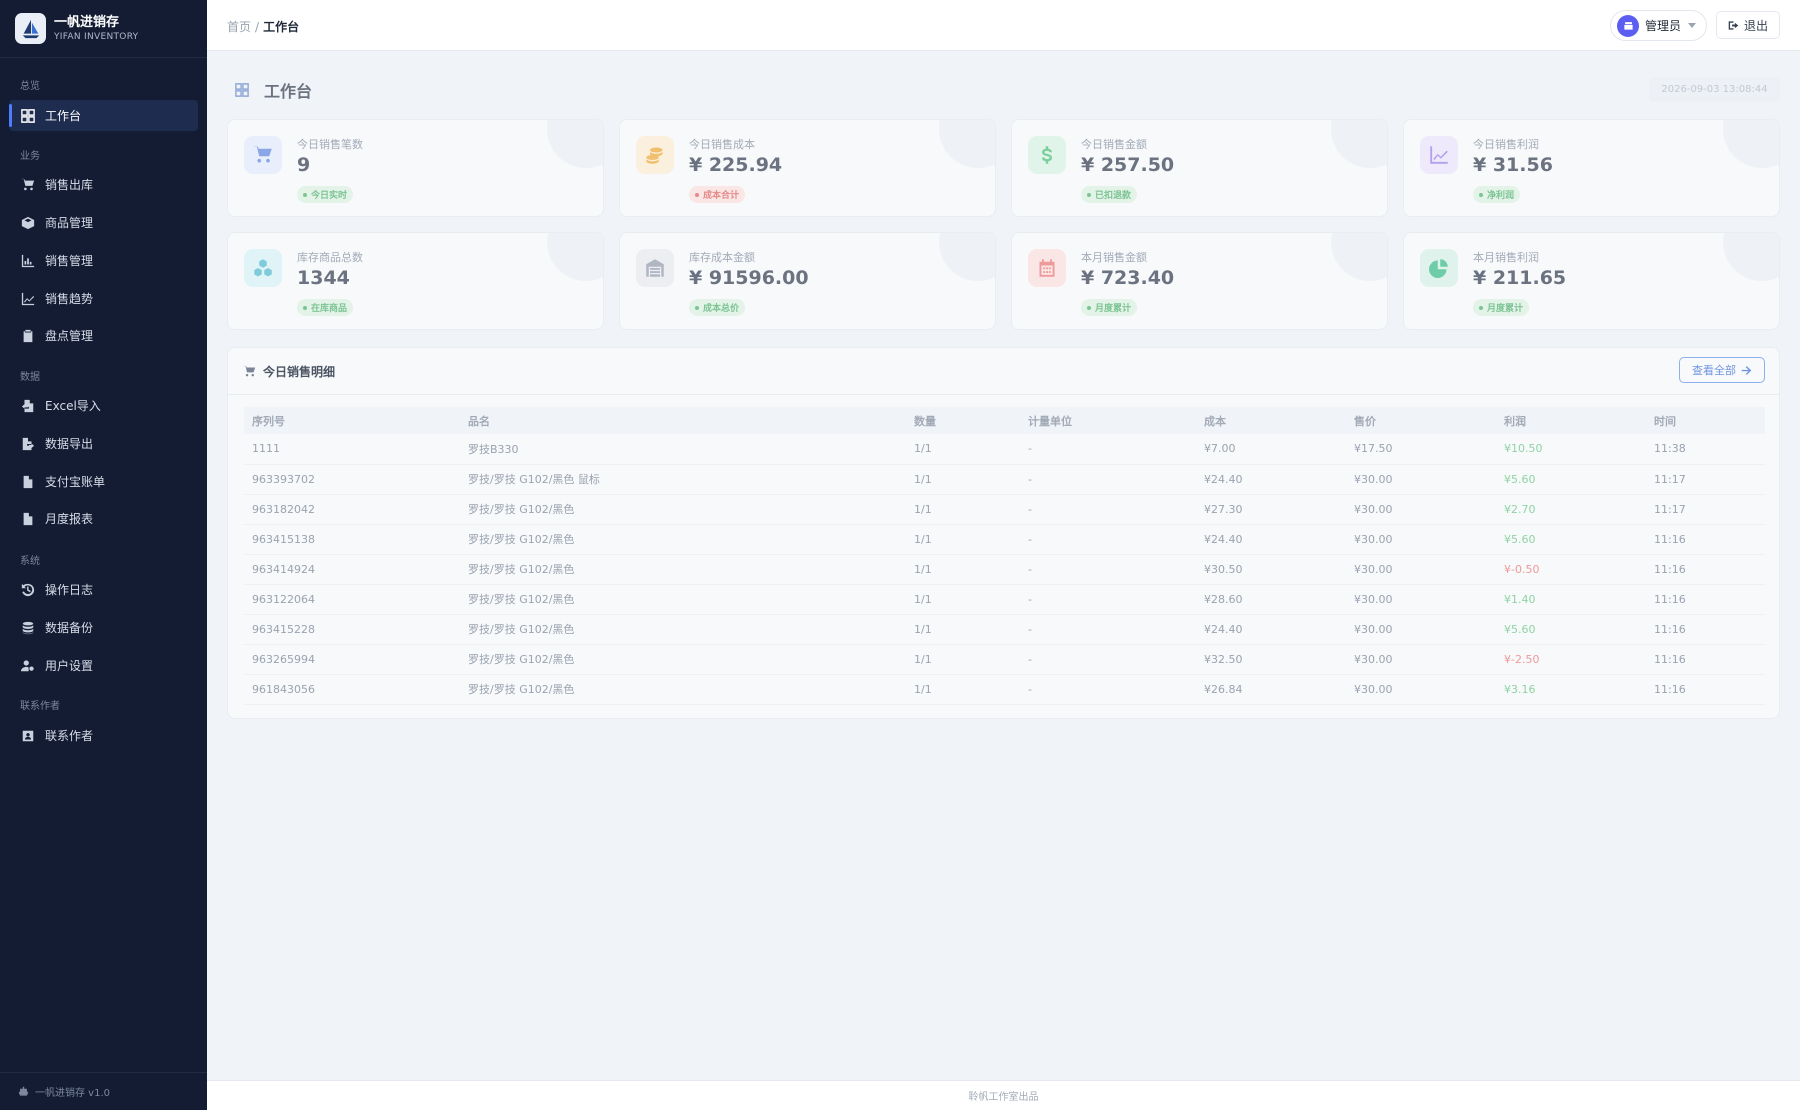 Image resolution: width=1800 pixels, height=1110 pixels. I want to click on stat-tag: 成本合计, so click(717, 194).